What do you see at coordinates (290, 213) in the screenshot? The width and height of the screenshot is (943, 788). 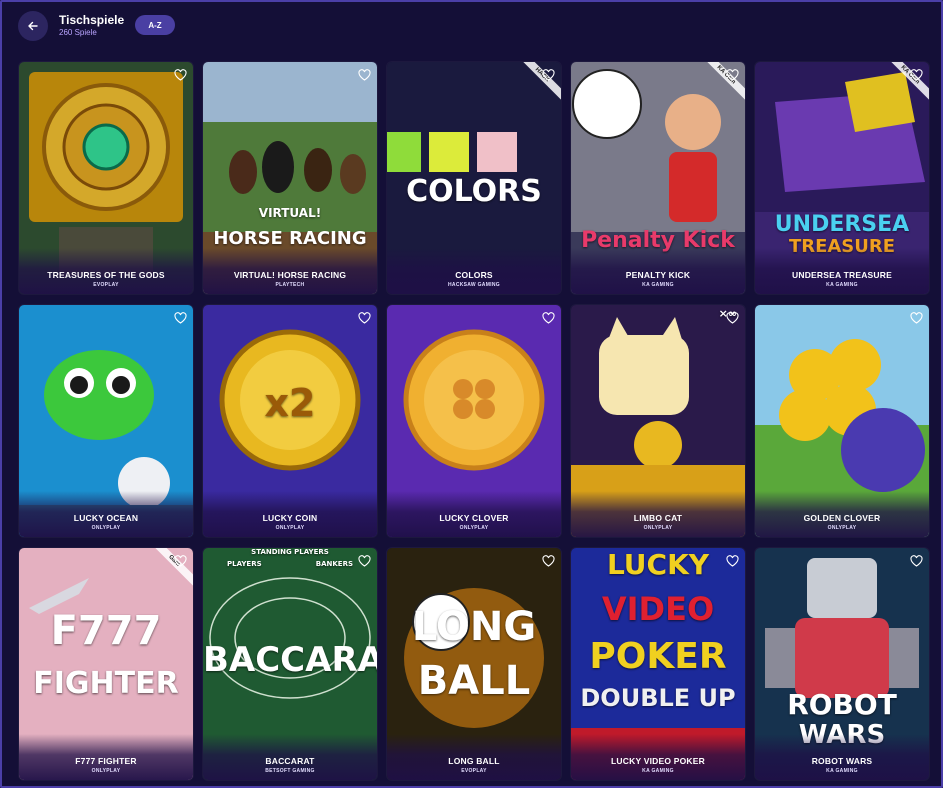 I see `art-text: VIRTUAL!` at bounding box center [290, 213].